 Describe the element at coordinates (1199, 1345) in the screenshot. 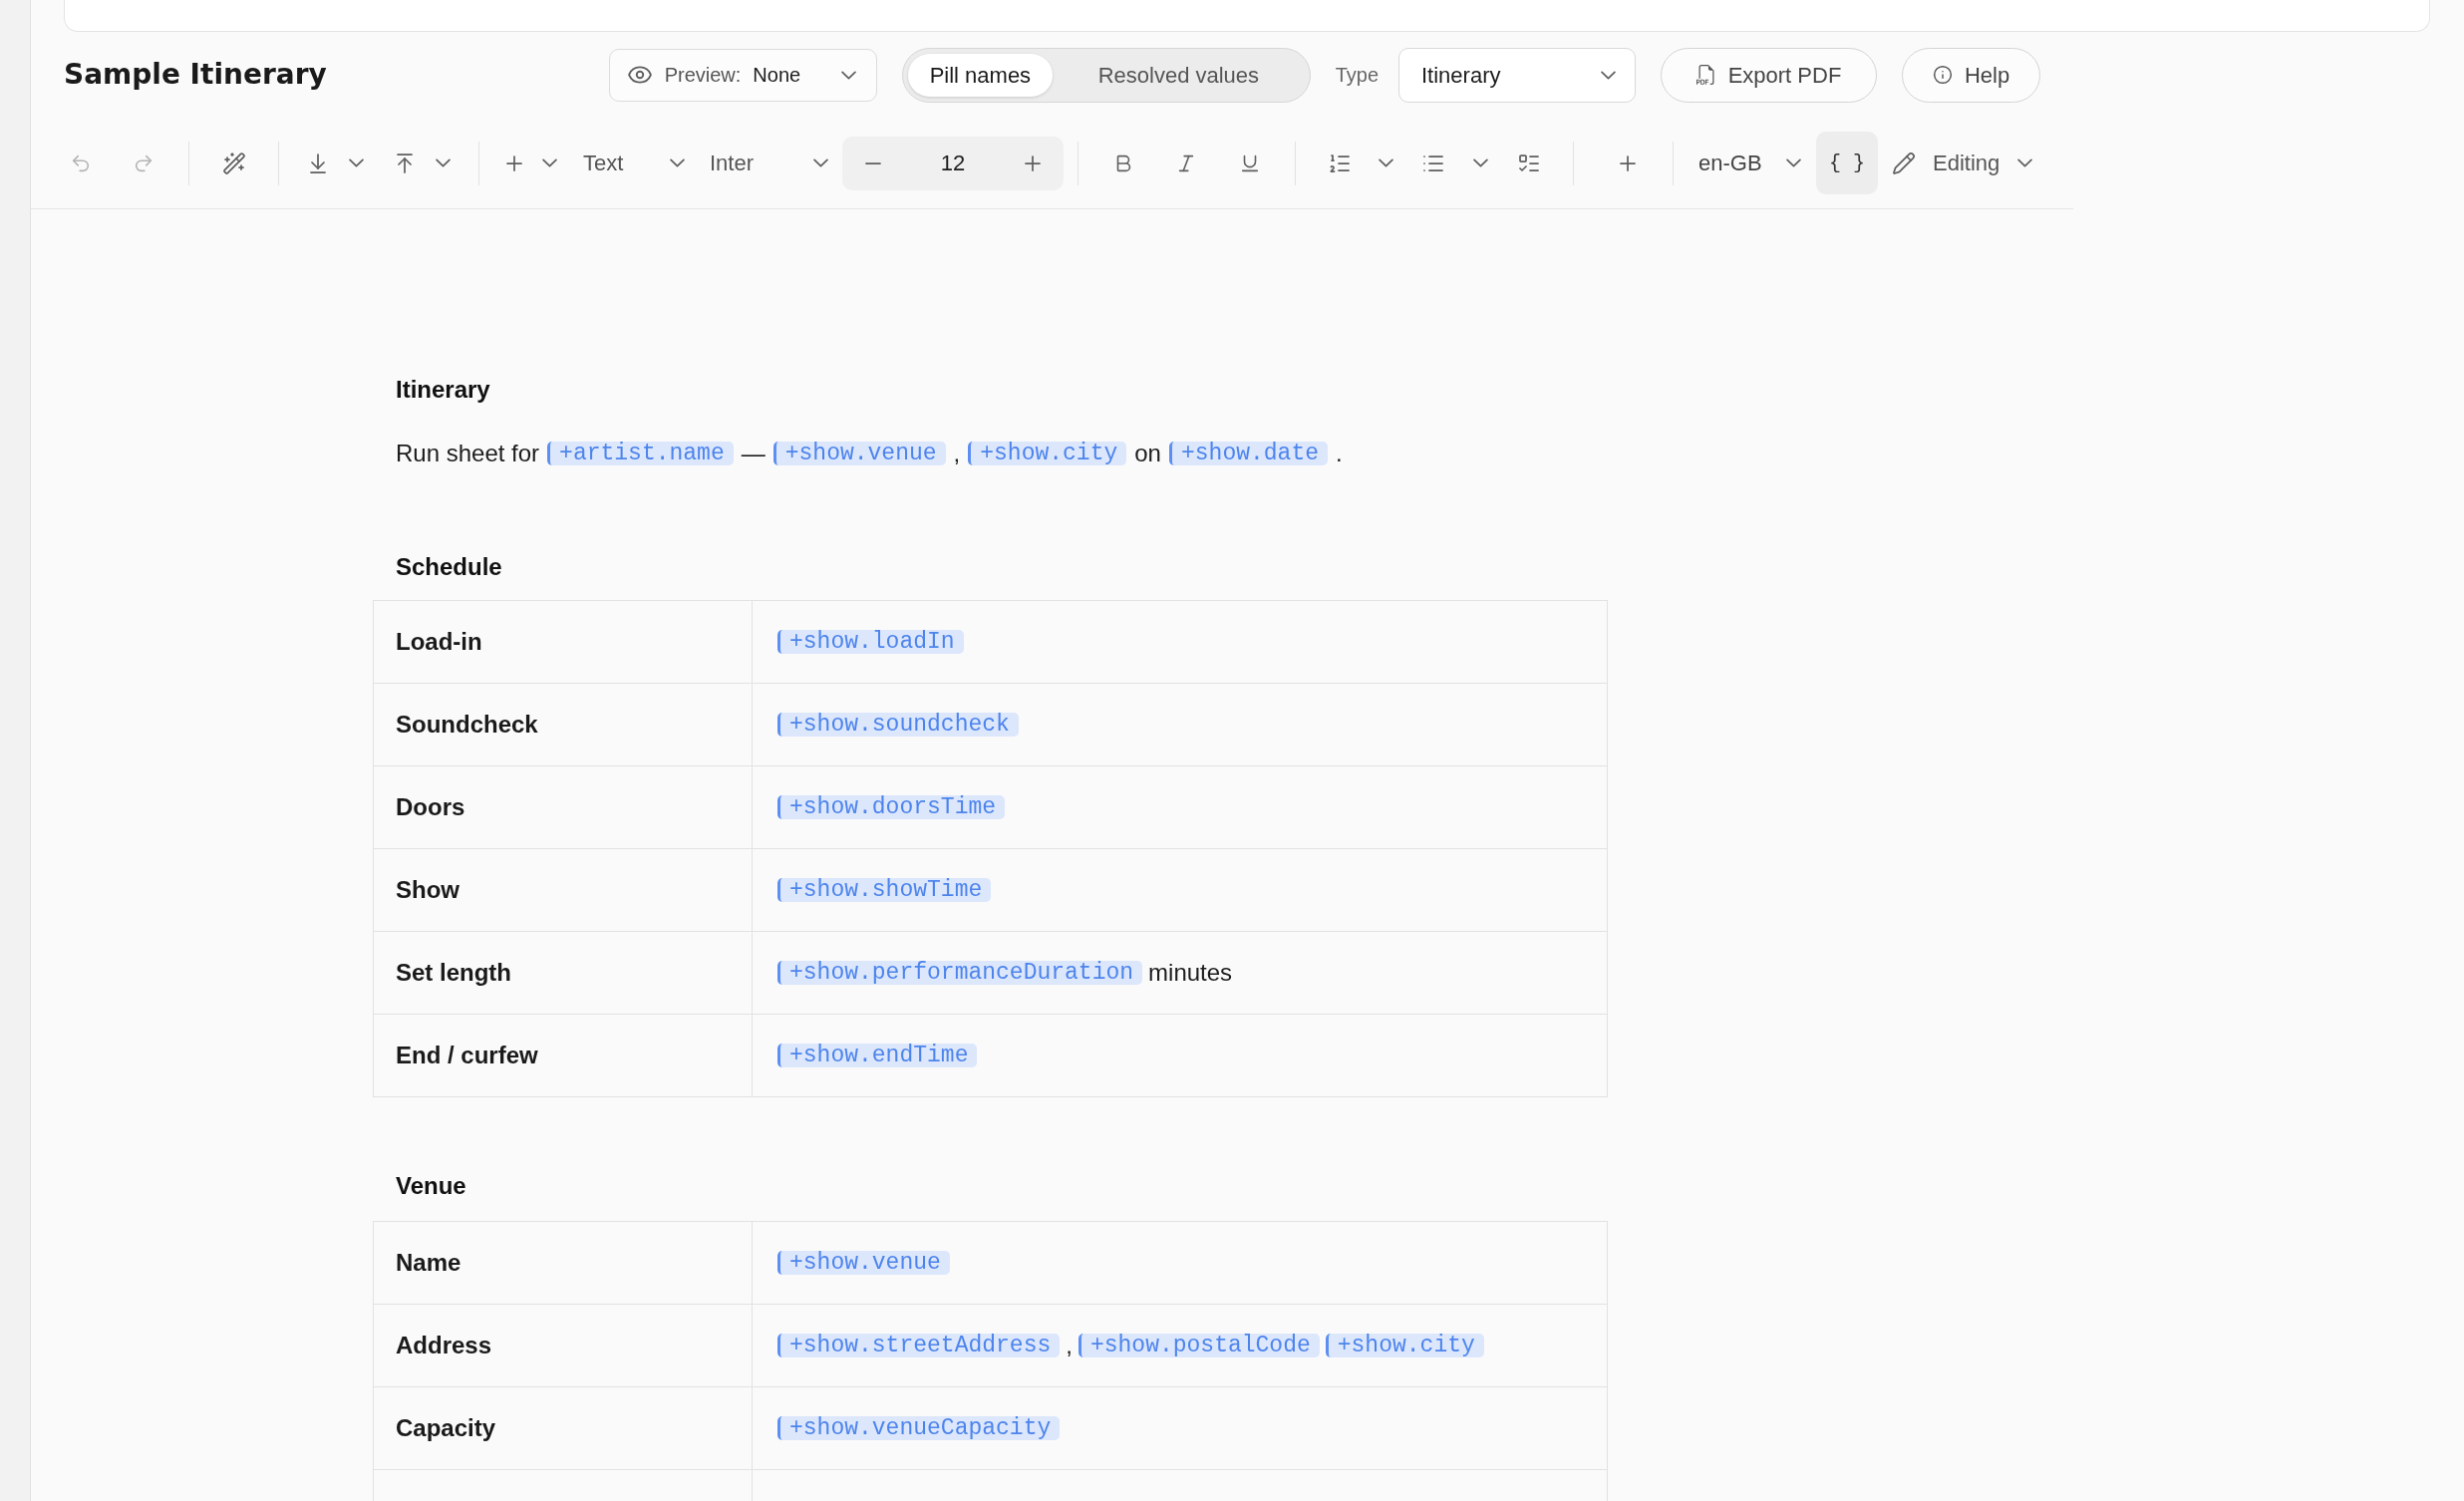

I see `variable-pill: +show.postalCode` at that location.